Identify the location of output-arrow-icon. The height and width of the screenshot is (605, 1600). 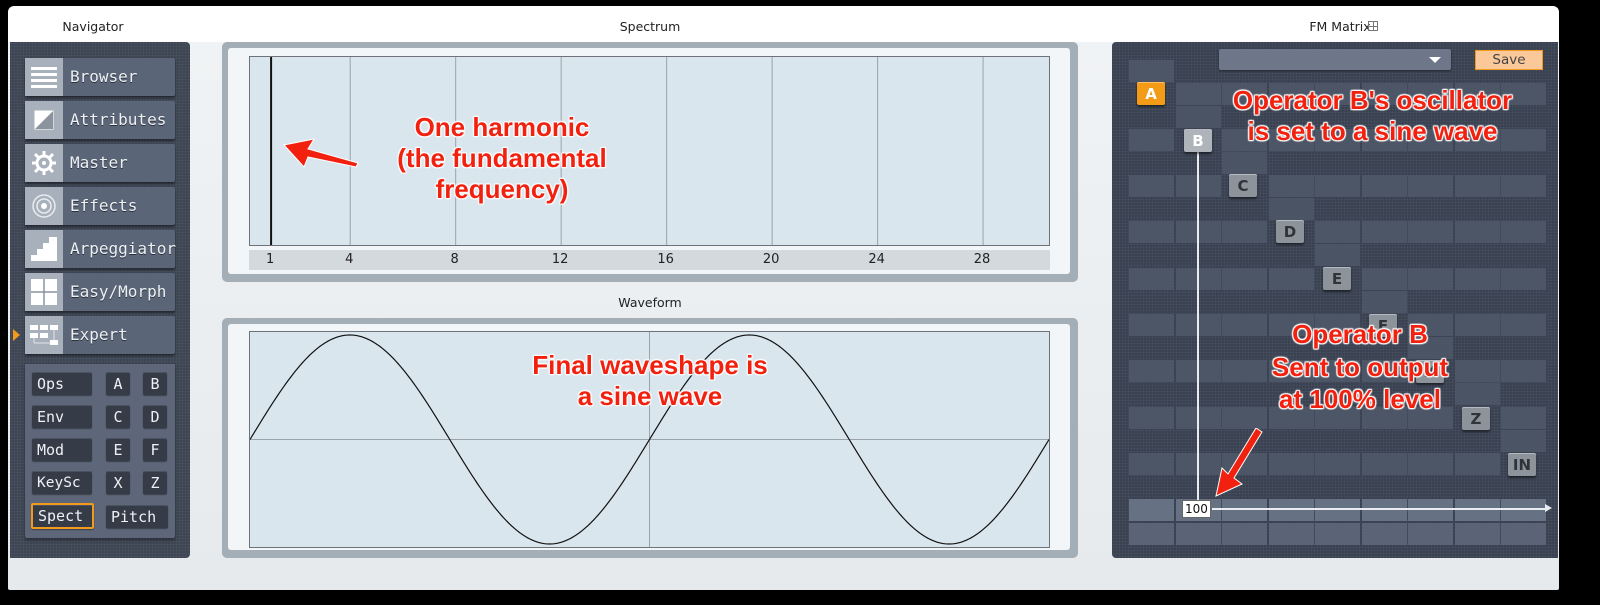
(1548, 508).